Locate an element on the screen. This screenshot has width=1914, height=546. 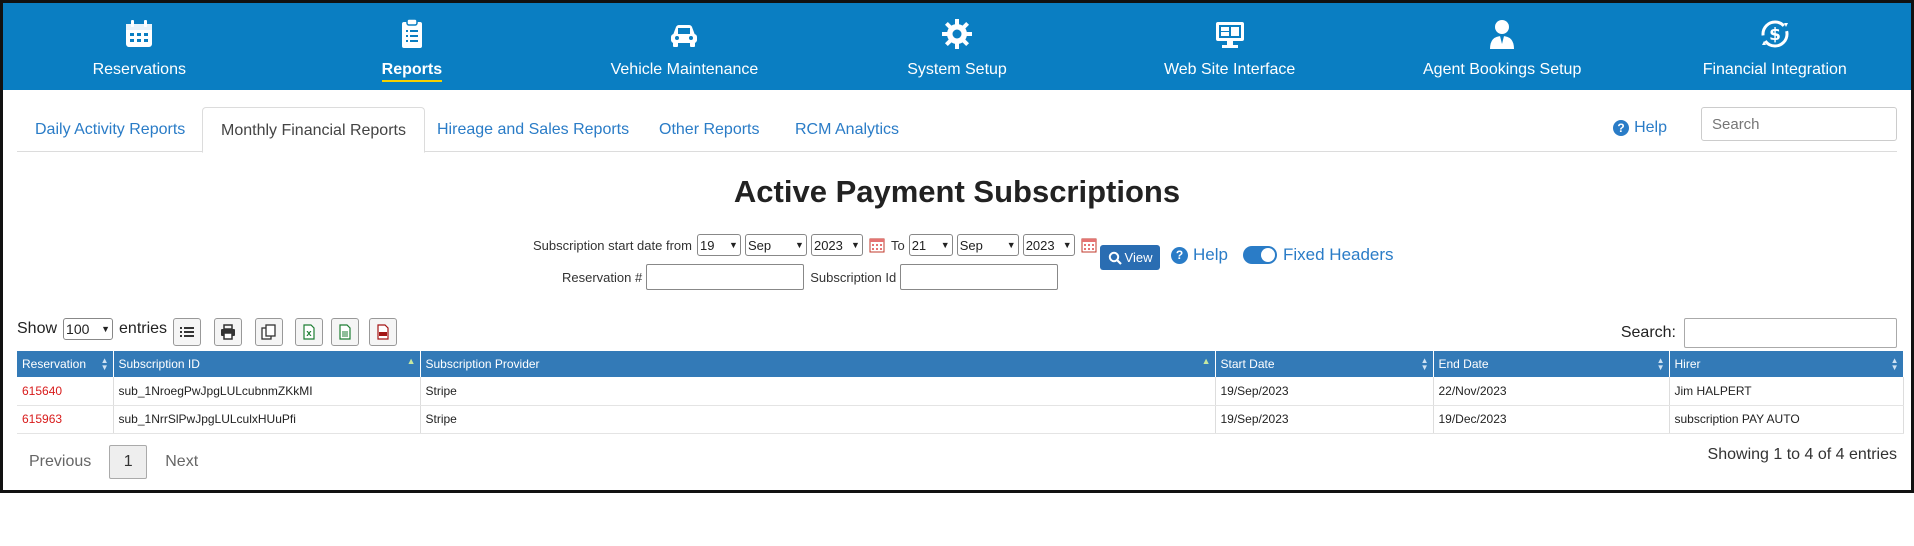
column-header-subscription-id: Subscription ID ▲ is located at coordinates (267, 364).